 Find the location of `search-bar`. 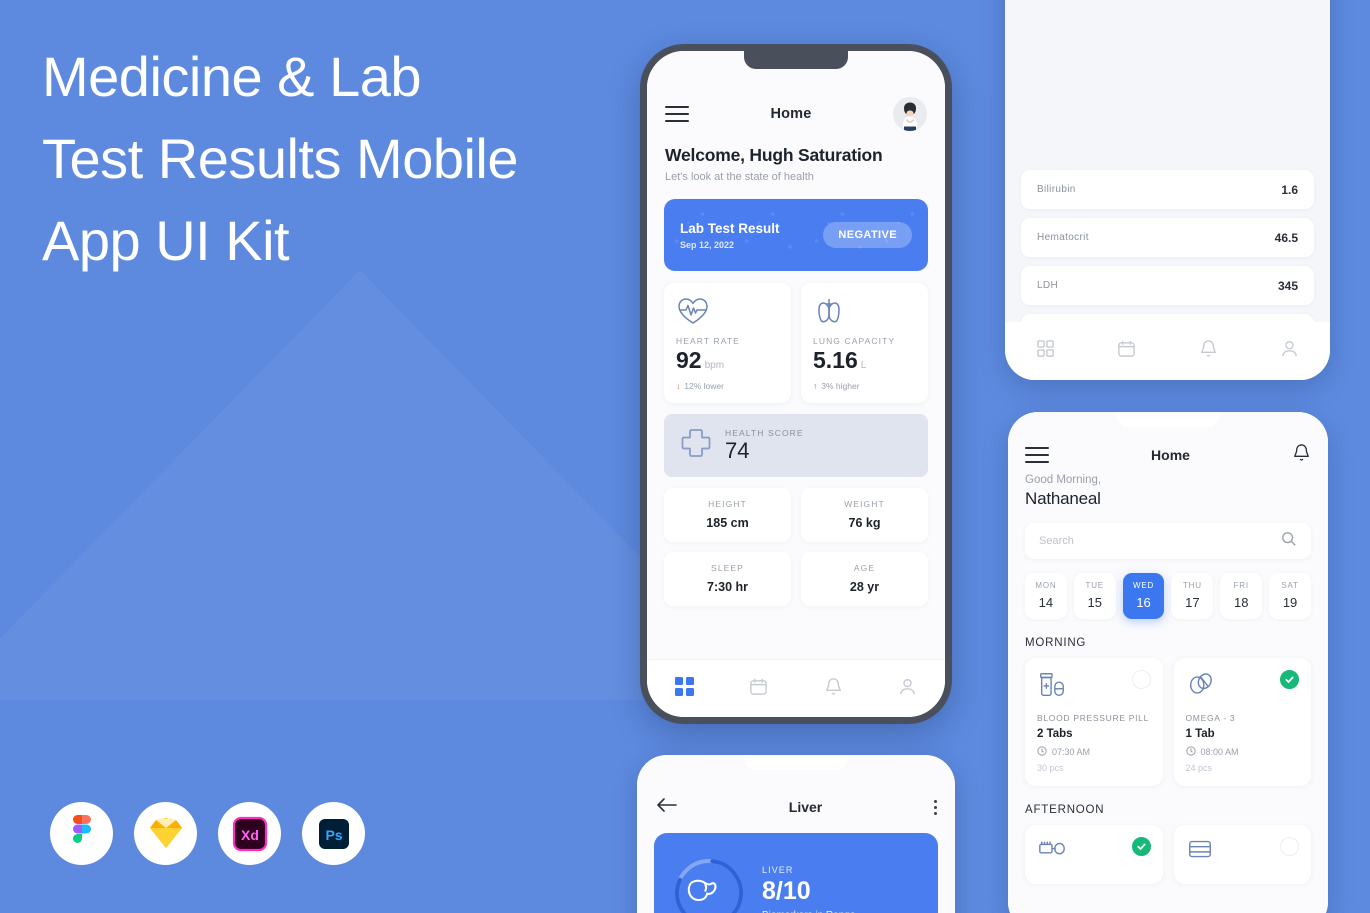

search-bar is located at coordinates (1168, 541).